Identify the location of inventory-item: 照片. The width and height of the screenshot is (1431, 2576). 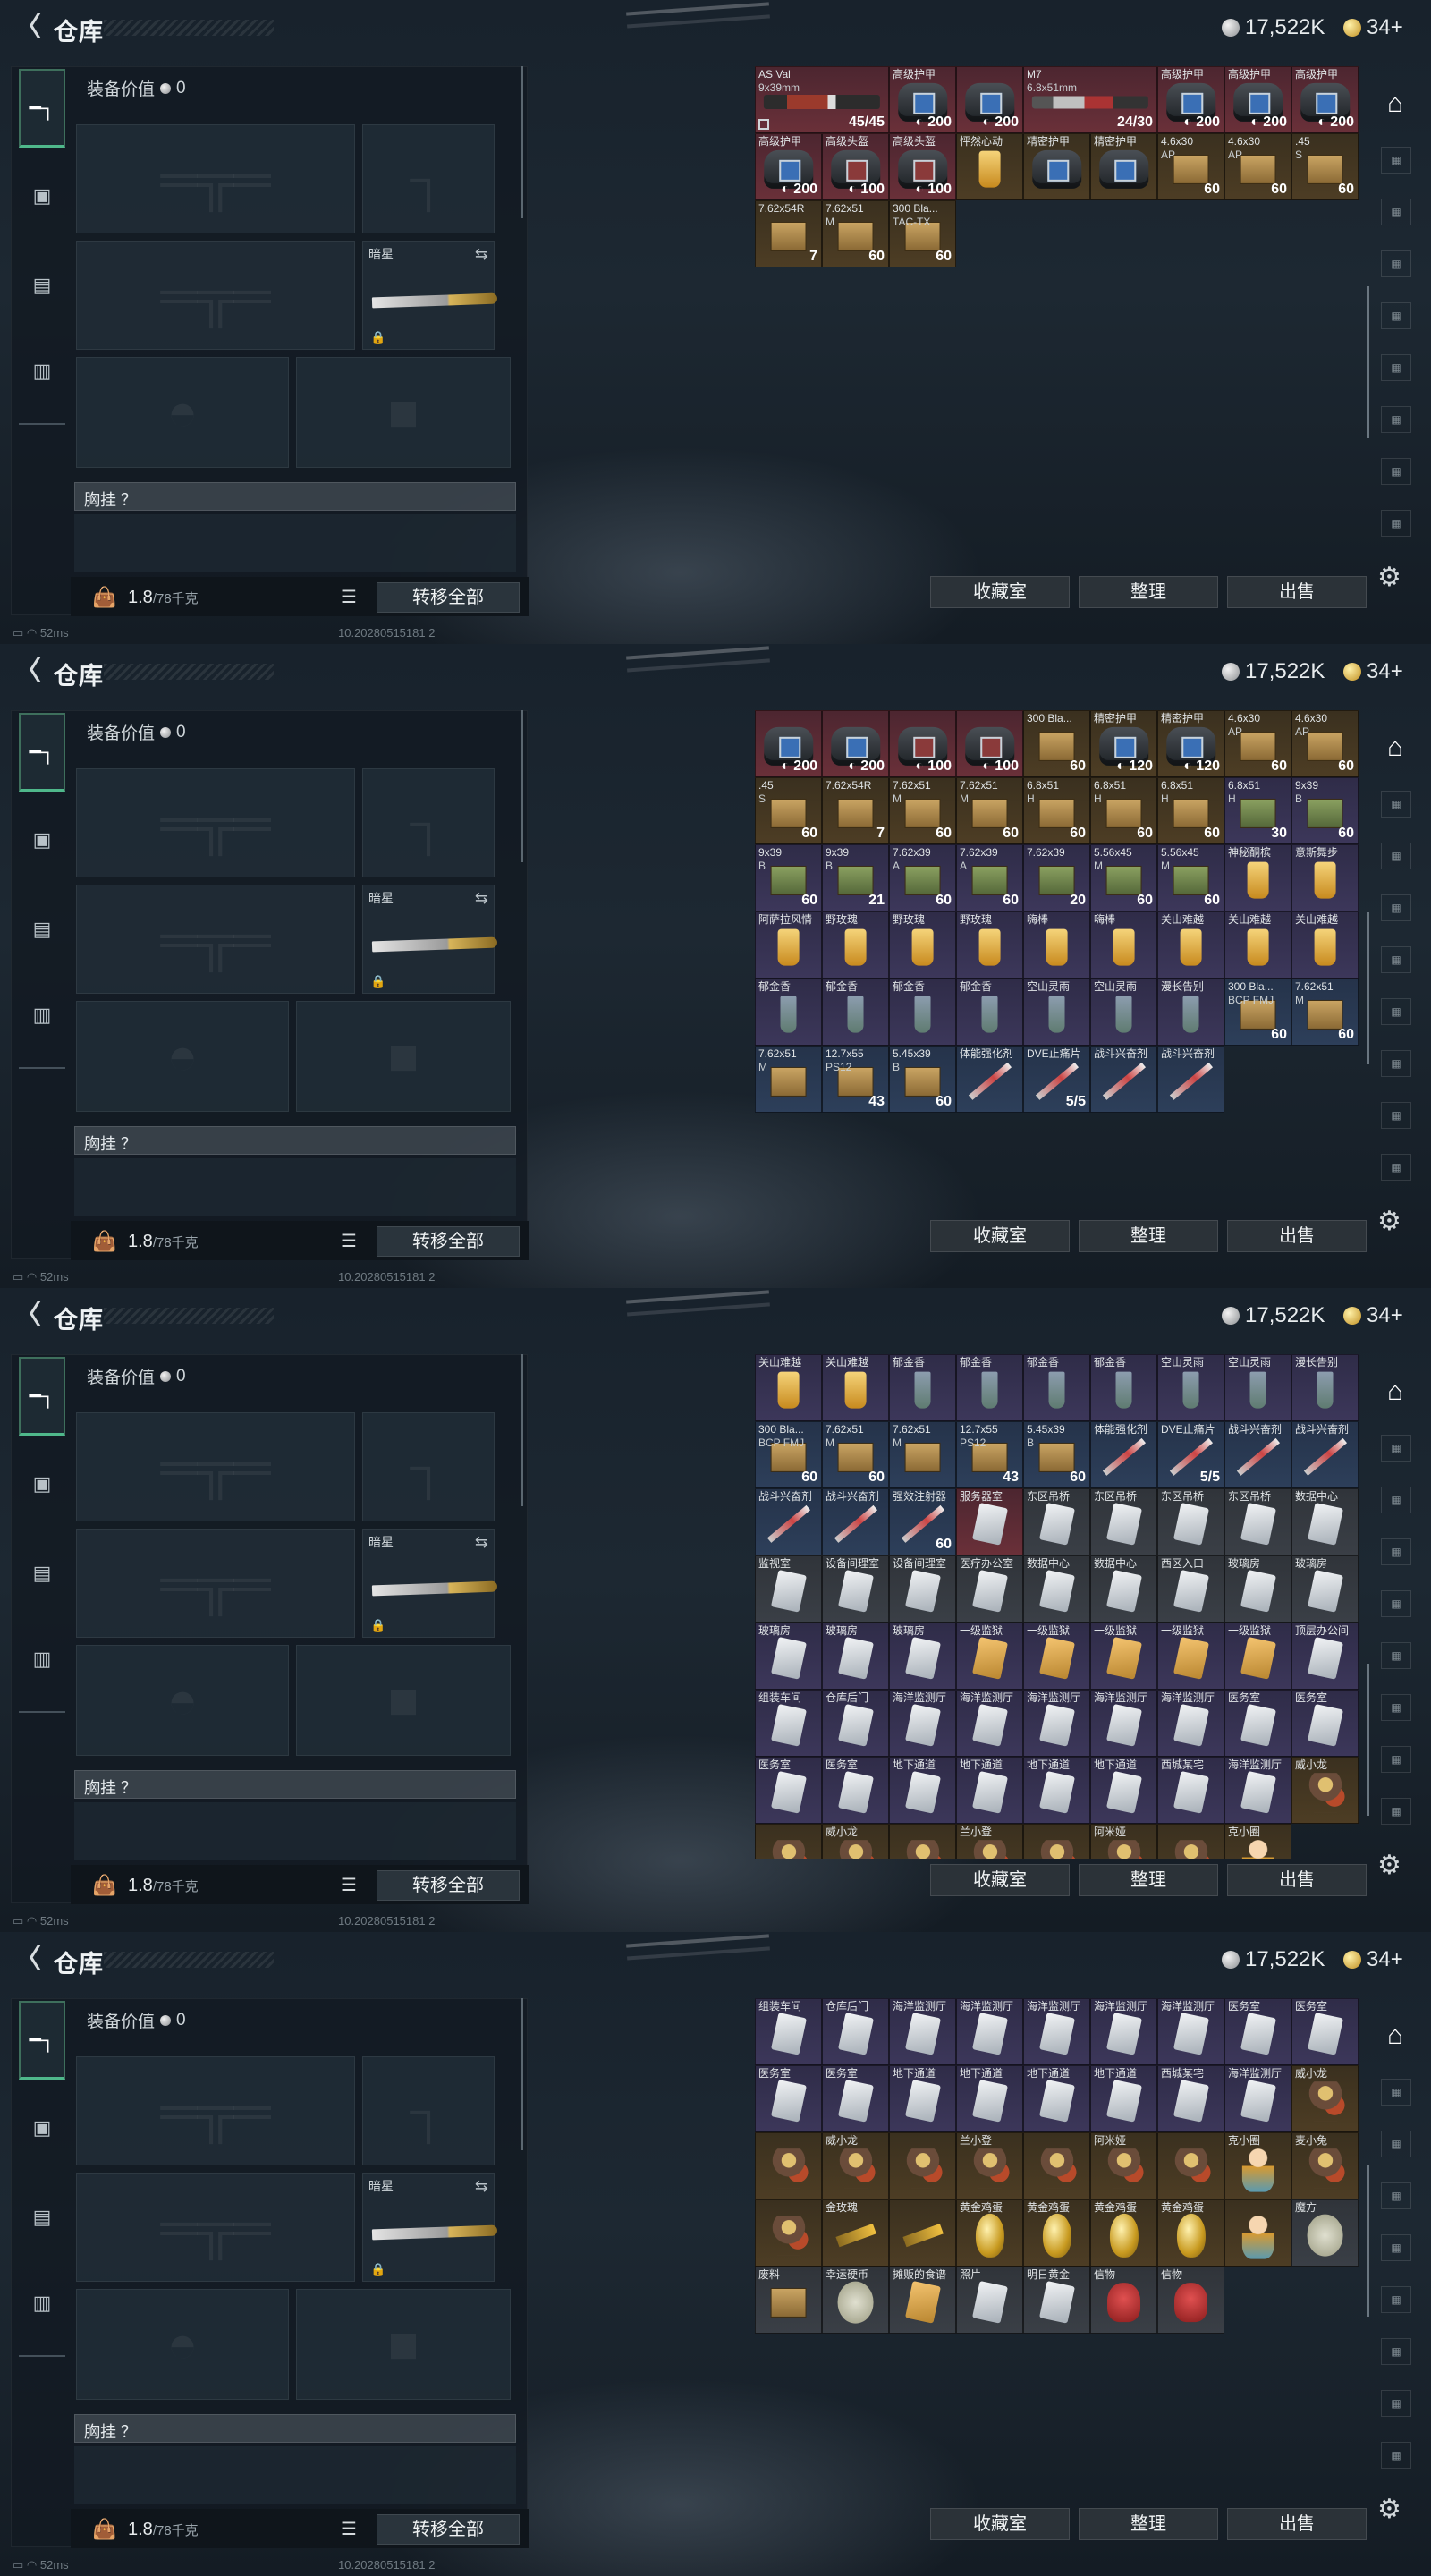
(990, 2300).